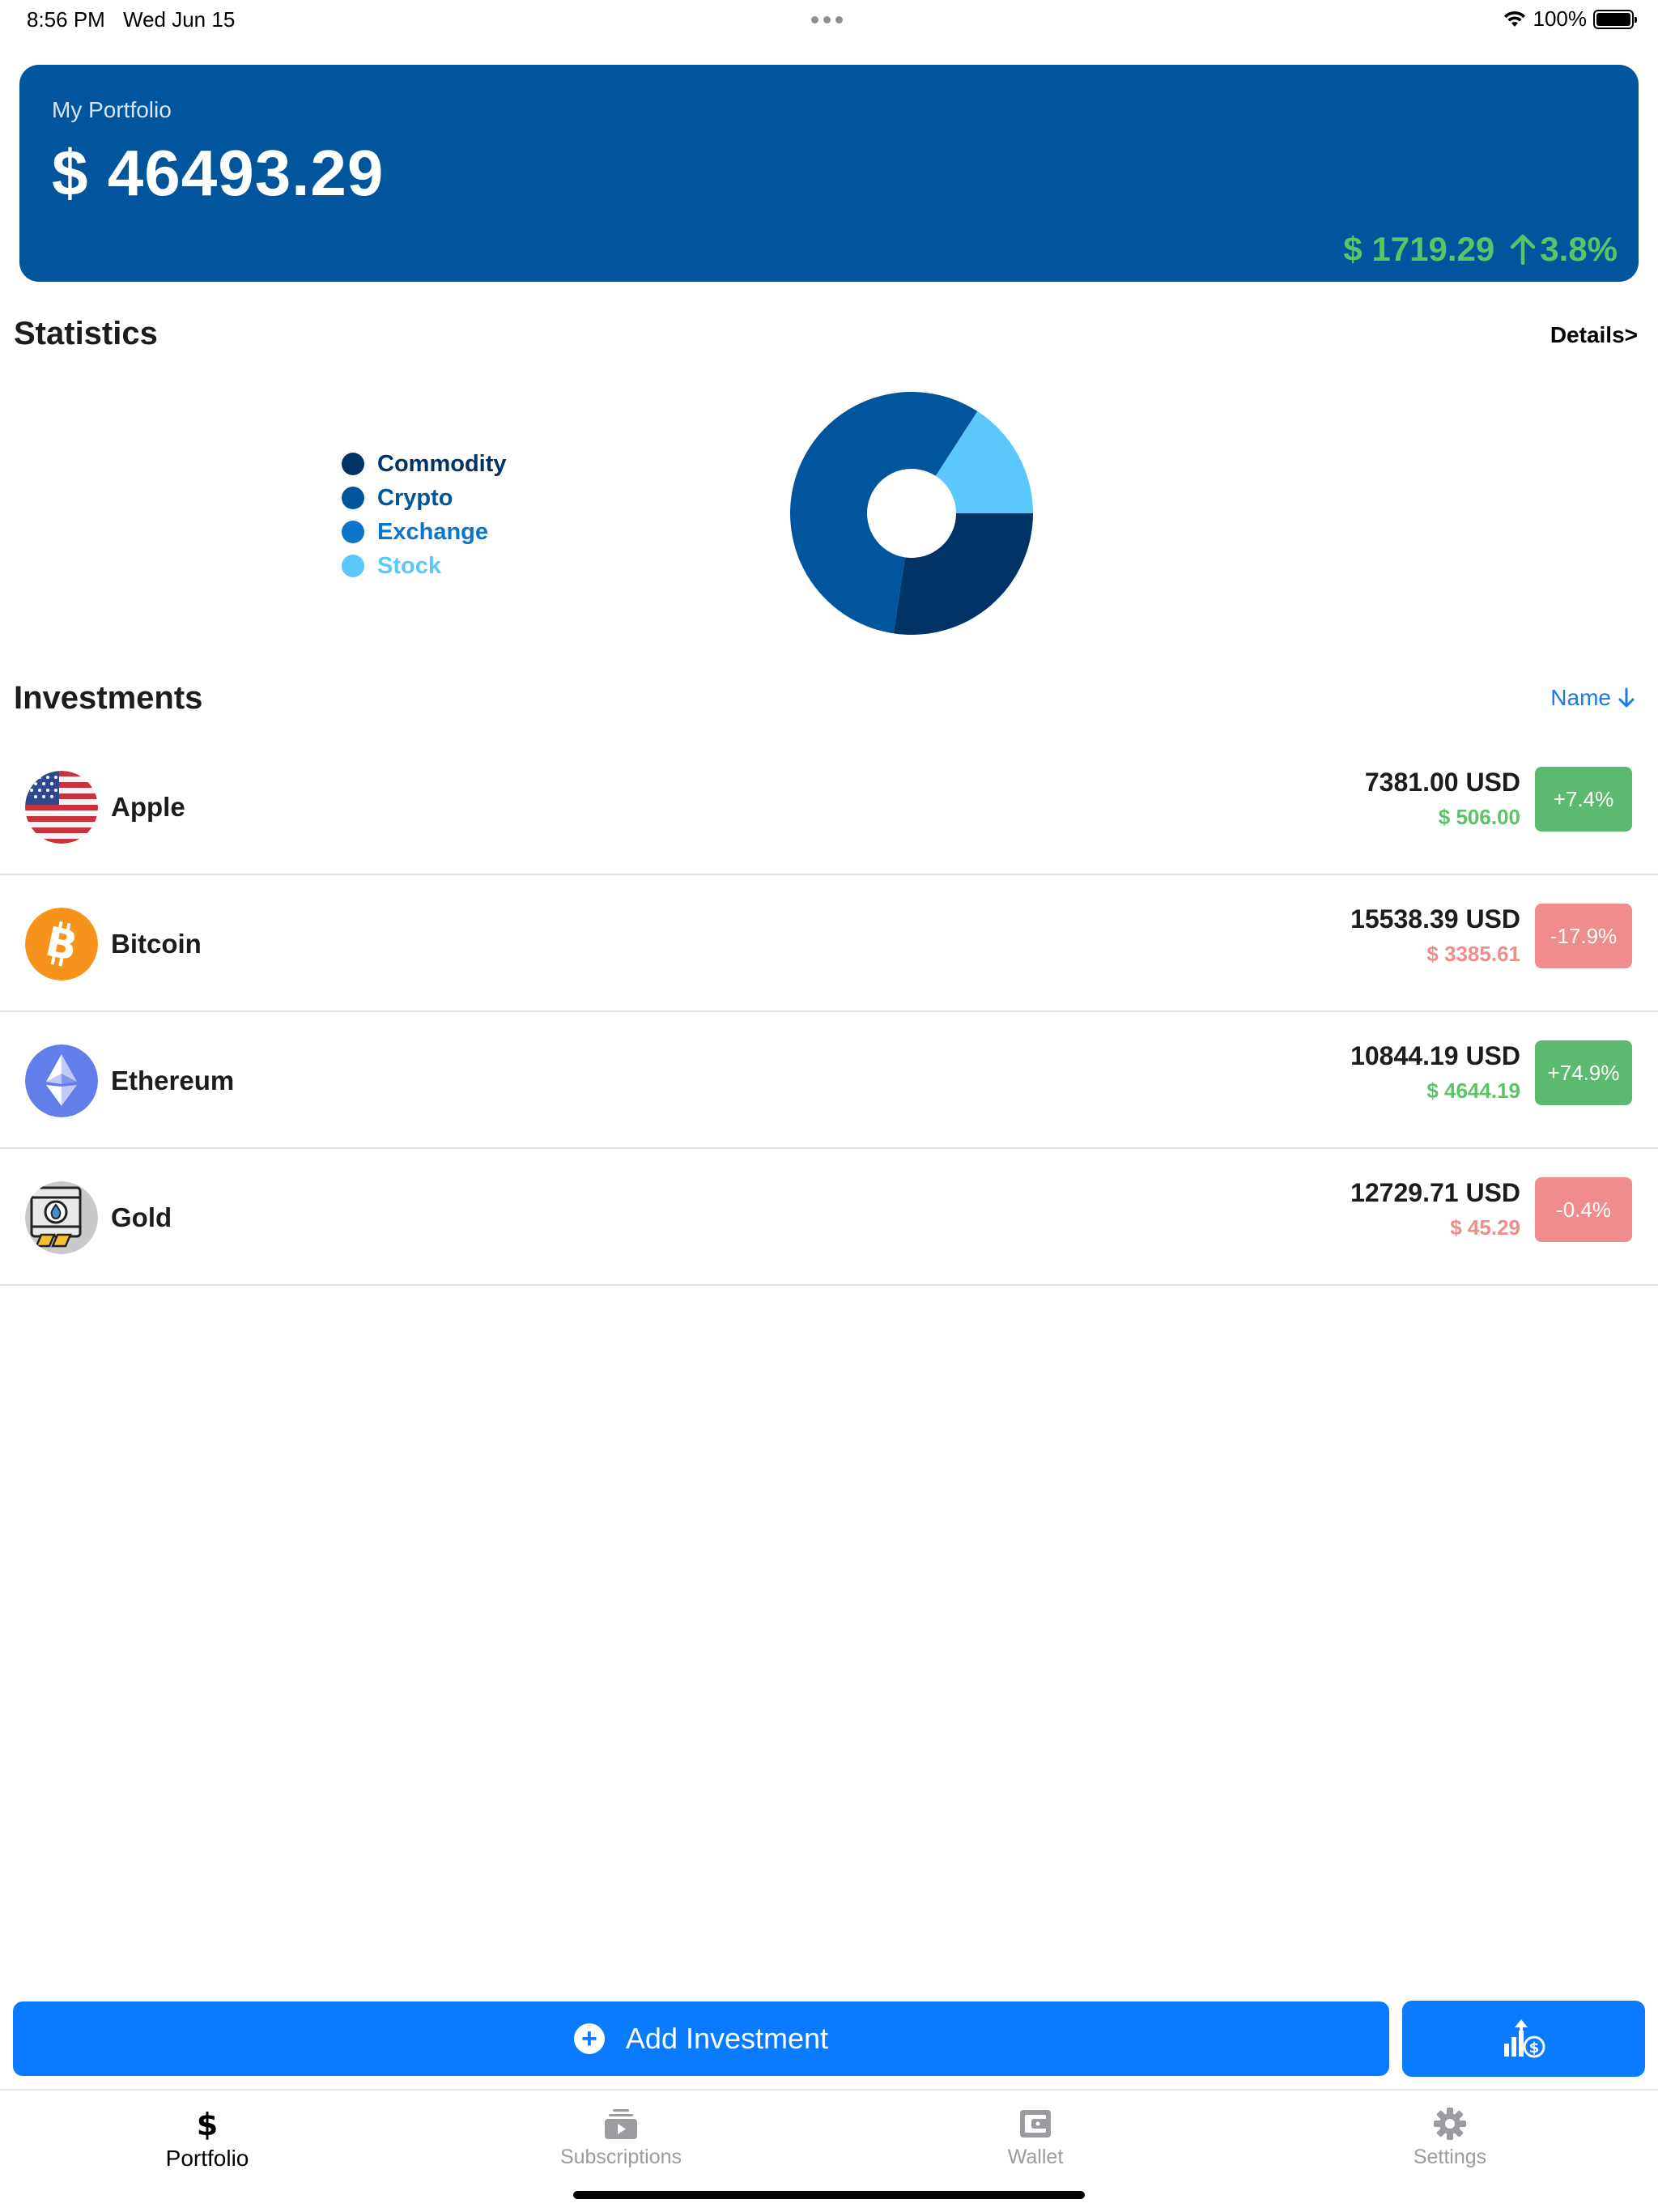 Image resolution: width=1658 pixels, height=2212 pixels. I want to click on portfolio-summary-card: My Portfolio $ 46493.29 $ 1719.29 3.8%, so click(829, 174).